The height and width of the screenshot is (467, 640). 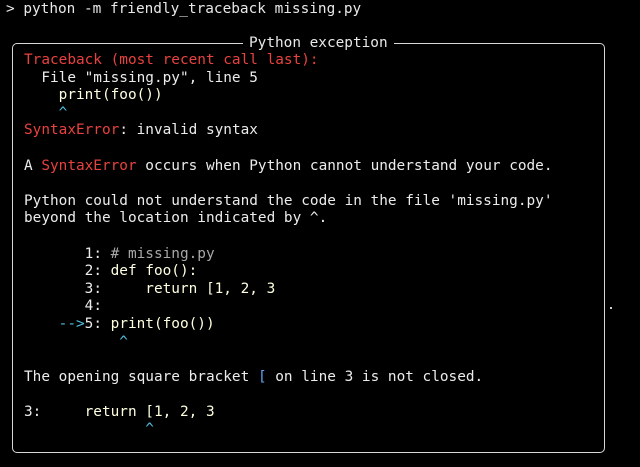 What do you see at coordinates (311, 325) in the screenshot?
I see `source-line-highlighted: -->5: print(foo())` at bounding box center [311, 325].